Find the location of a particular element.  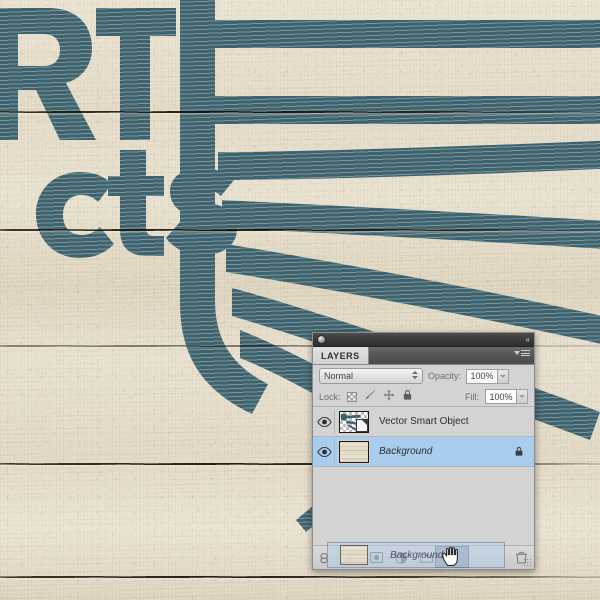

opacity-label: Opacity: is located at coordinates (445, 376).